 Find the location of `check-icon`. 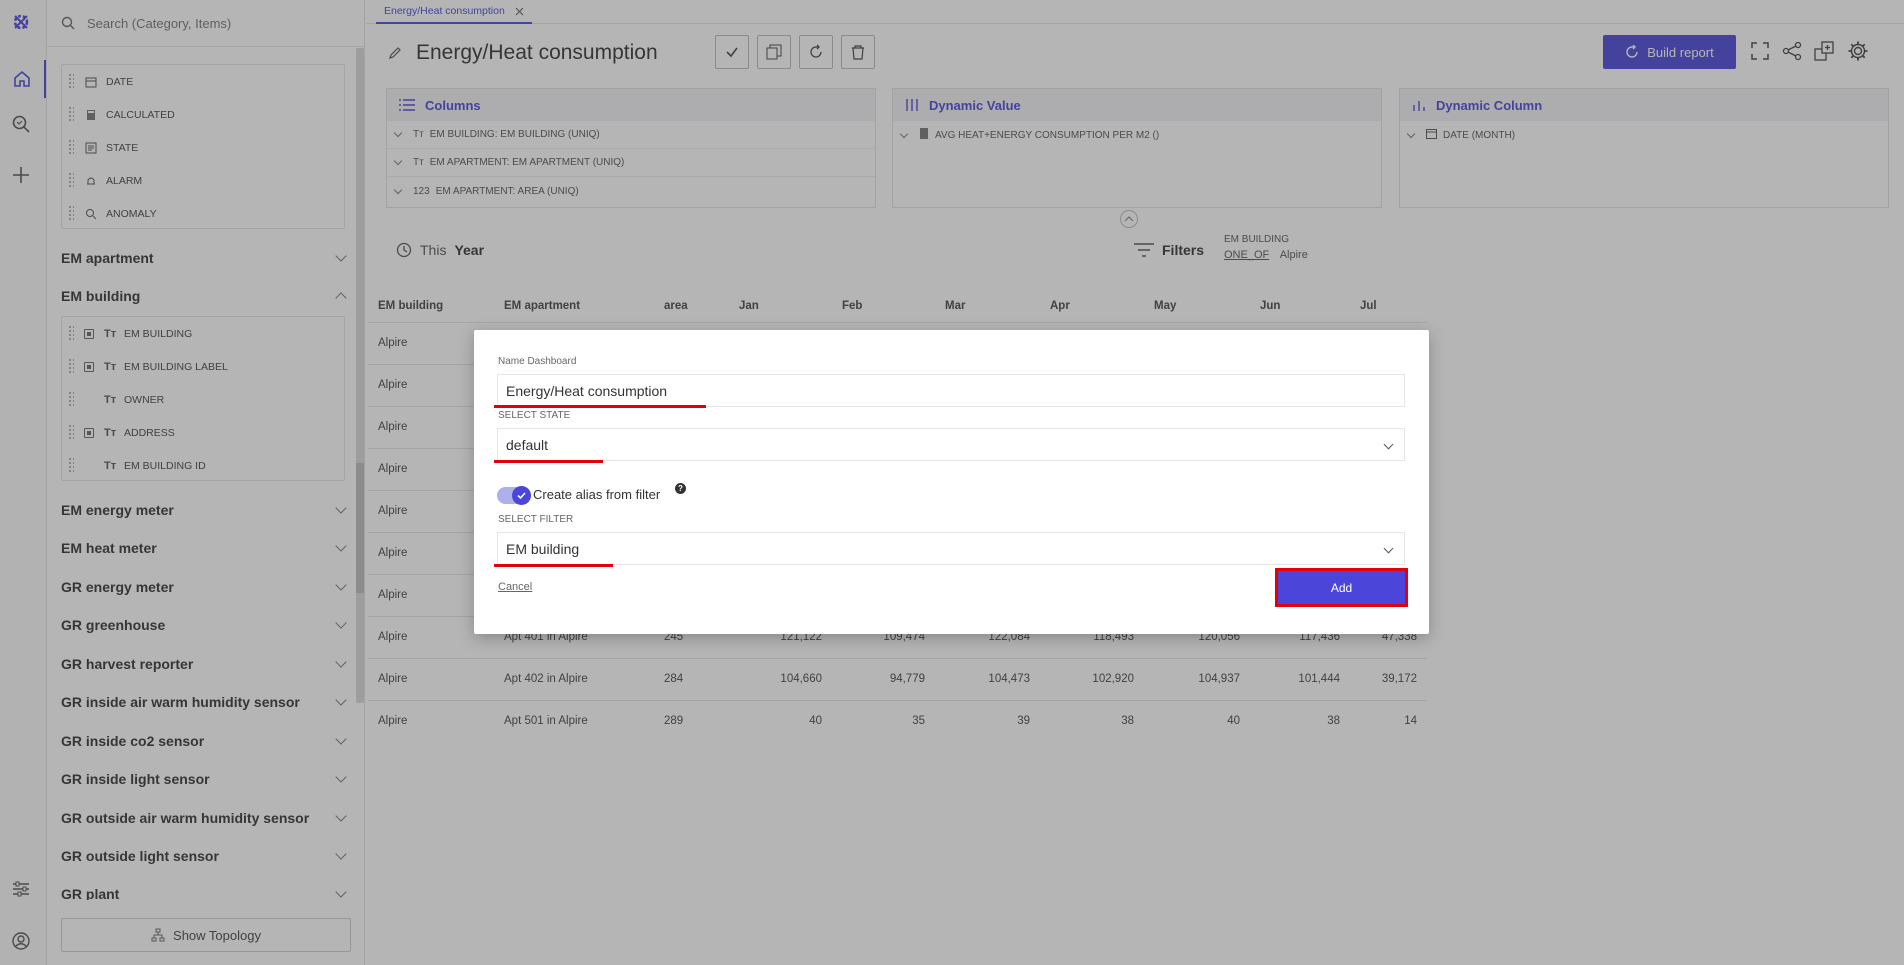

check-icon is located at coordinates (521, 495).